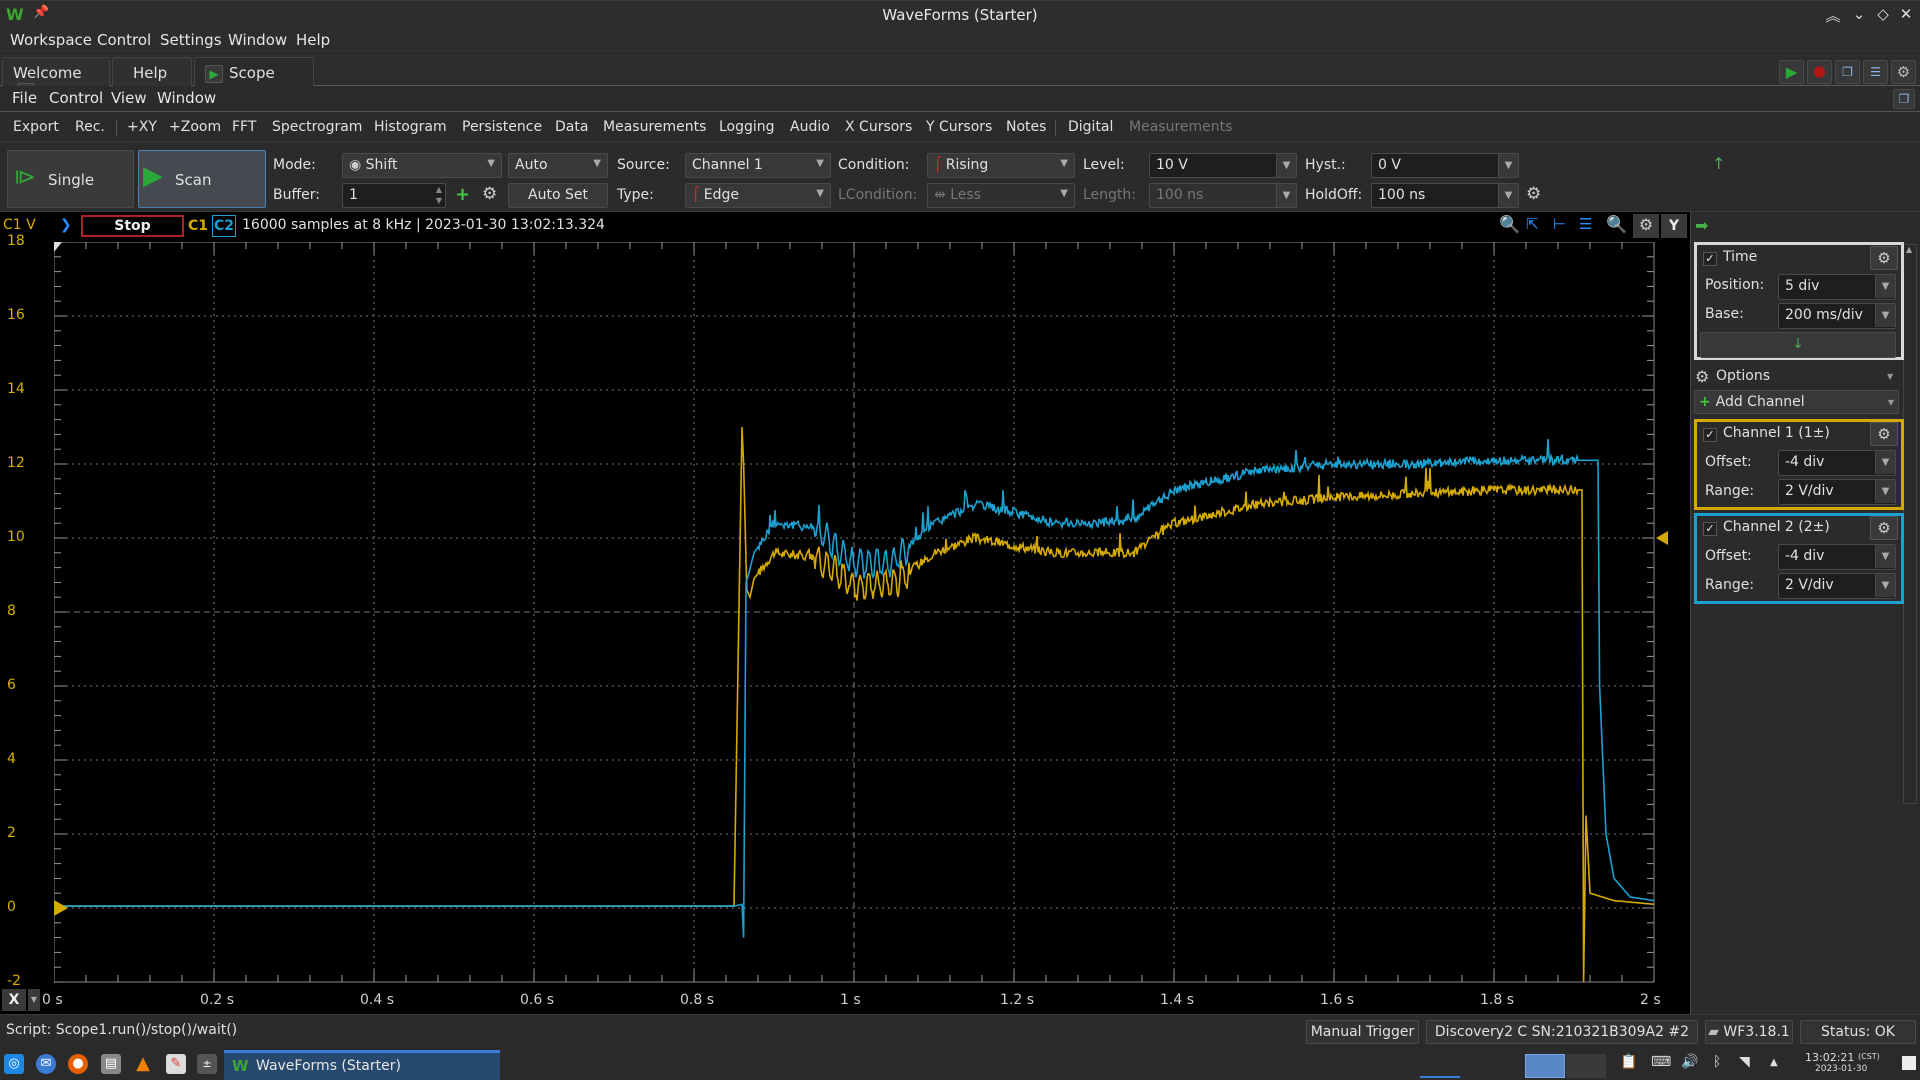  Describe the element at coordinates (1562, 1041) in the screenshot. I see `device-button: Discovery2 C SN:210321B309A2 #2 USB` at that location.